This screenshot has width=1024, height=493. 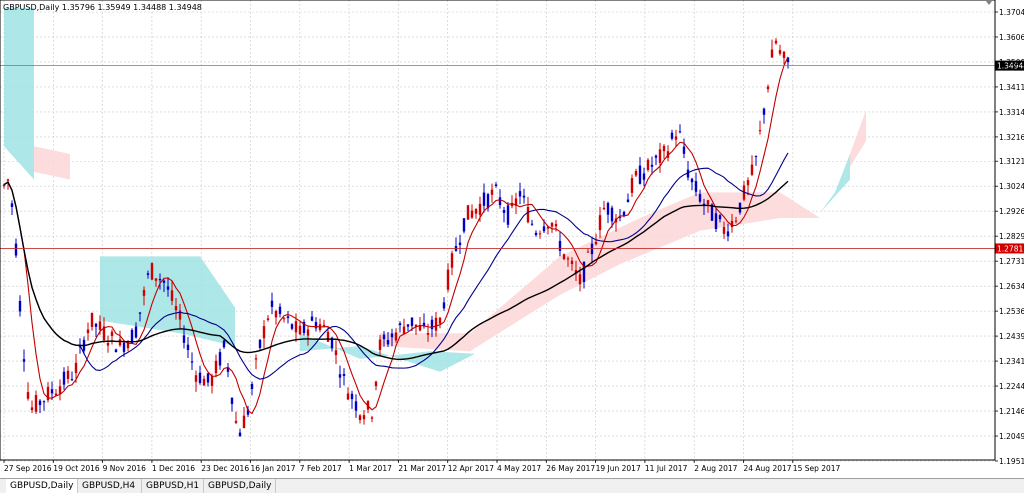 I want to click on chart-tab-4: GBPUSD,Daily, so click(x=240, y=486).